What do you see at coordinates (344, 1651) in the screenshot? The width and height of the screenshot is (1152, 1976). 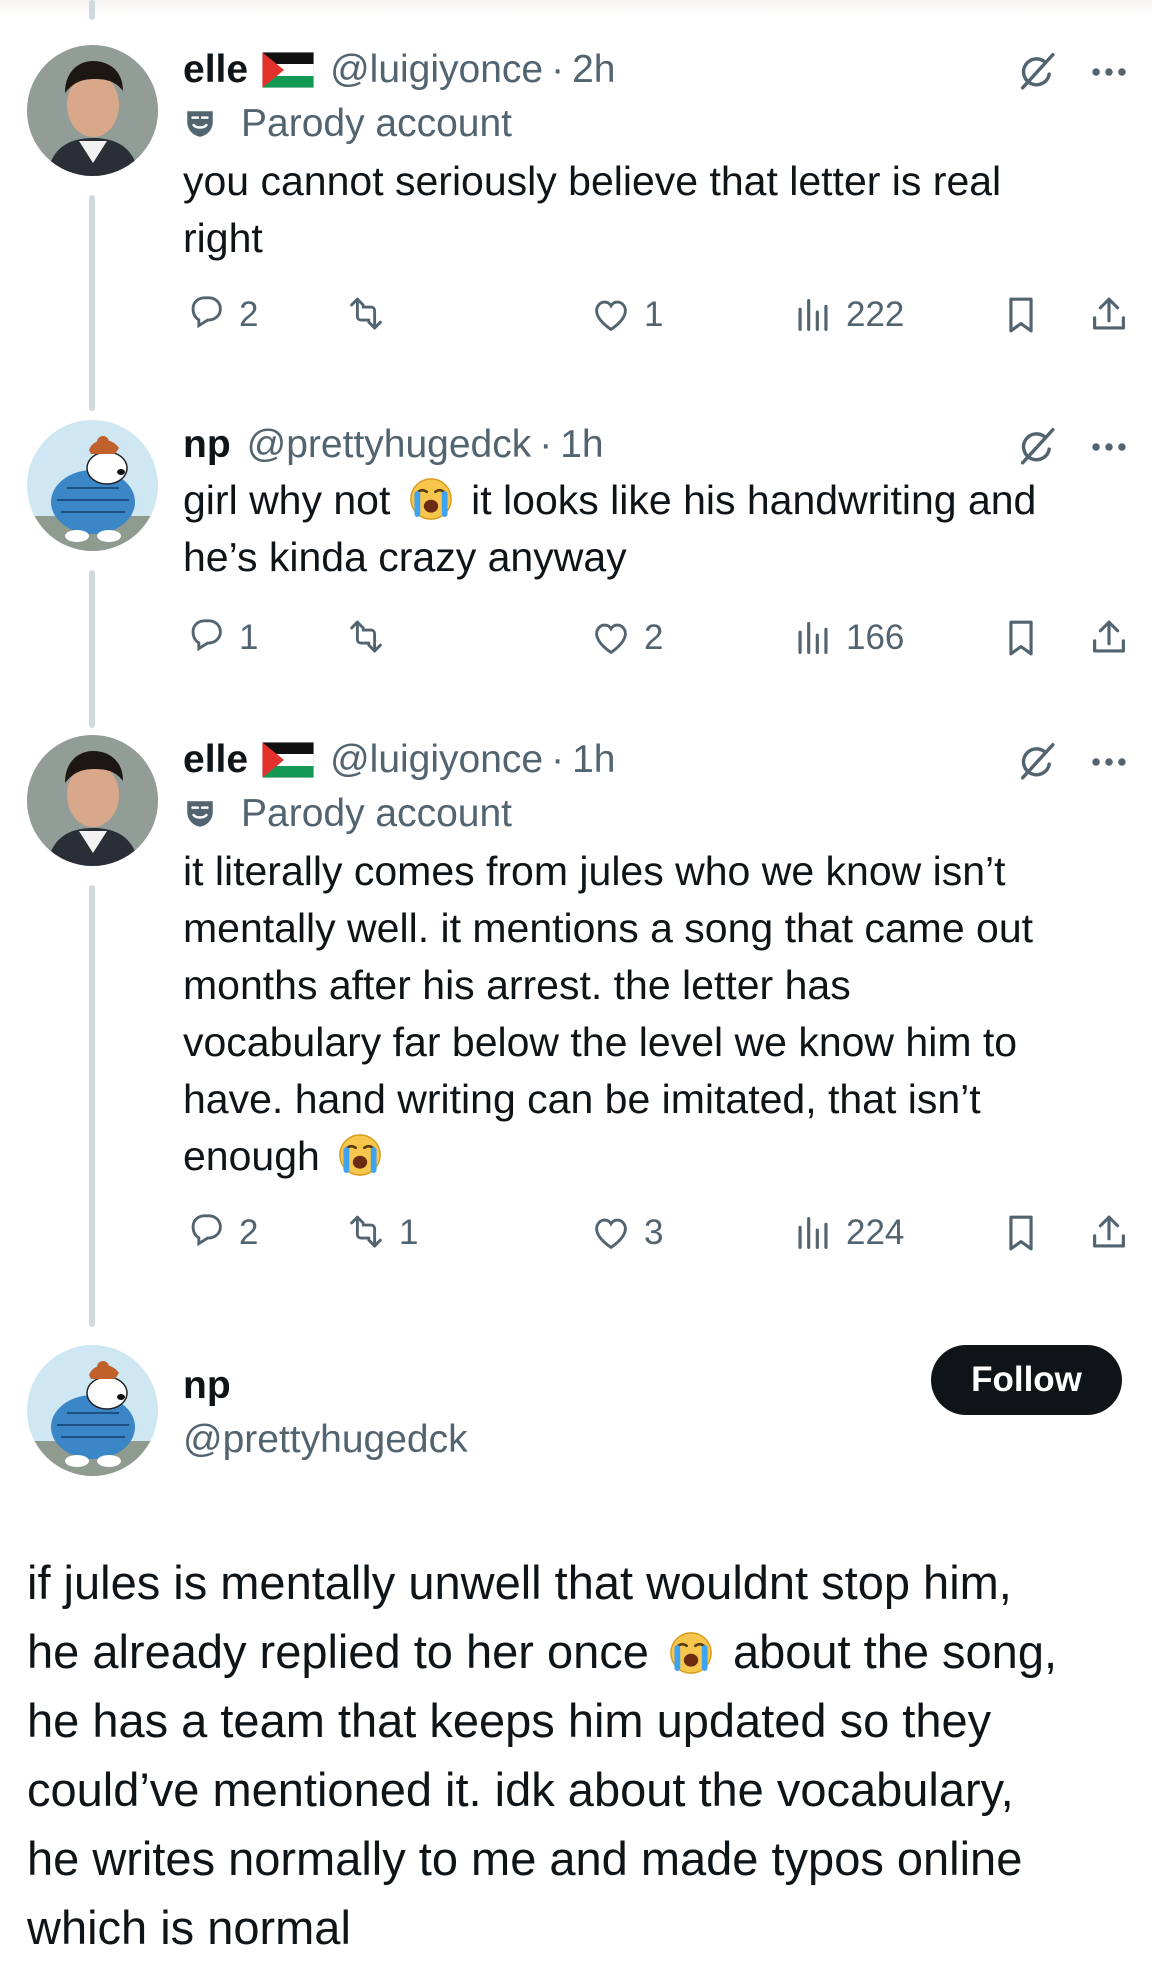 I see `text-fragment: he already replied to her once` at bounding box center [344, 1651].